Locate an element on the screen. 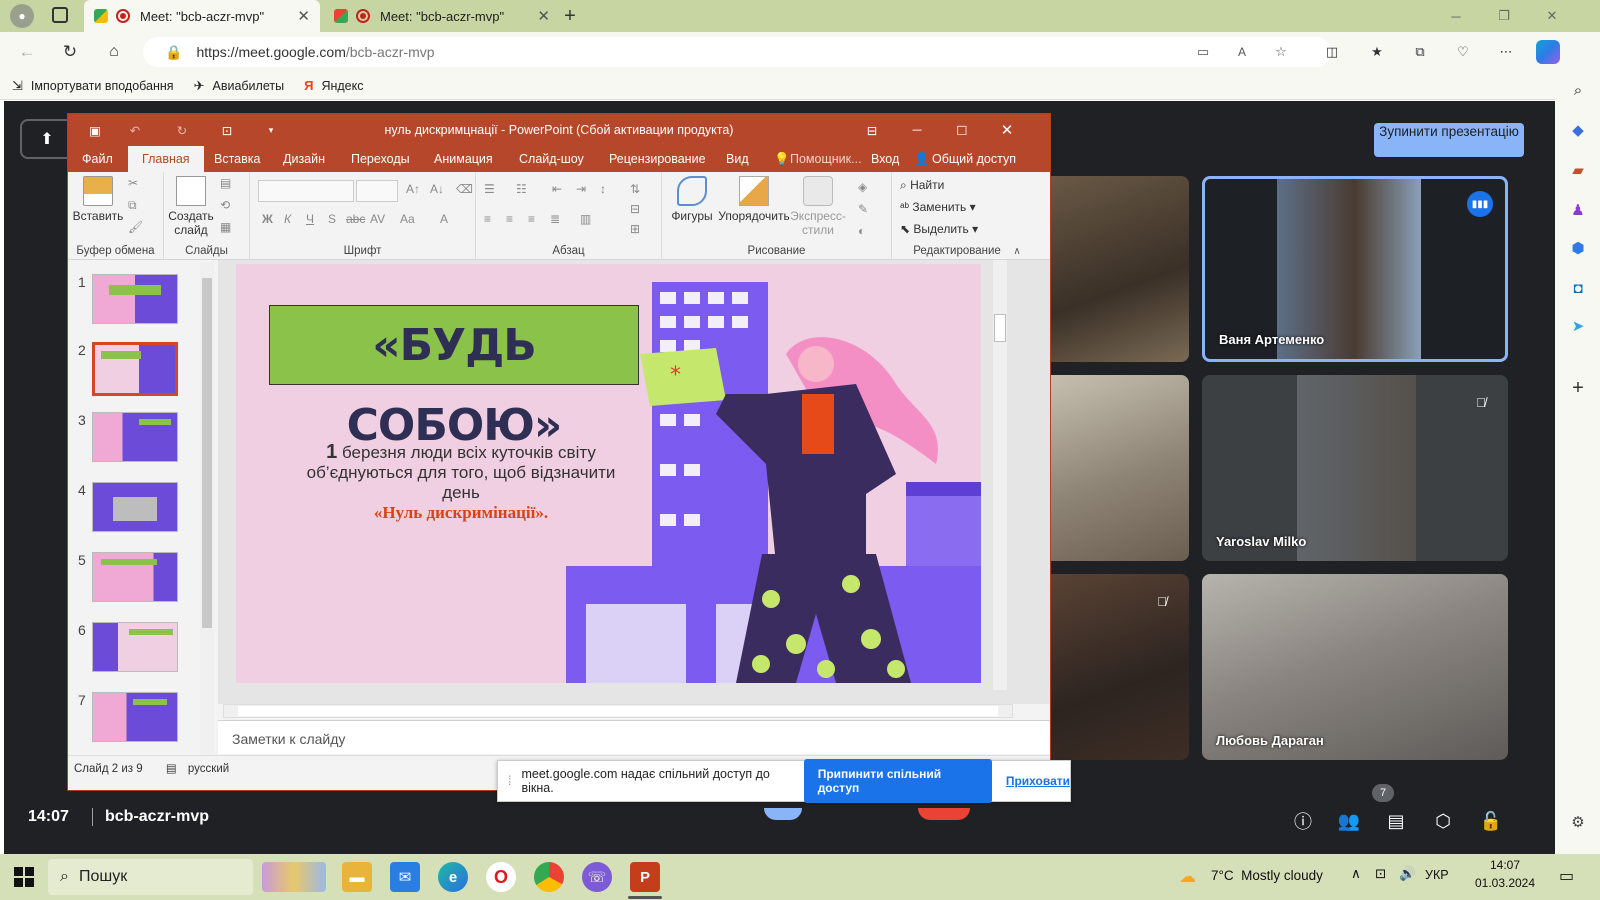  tab-slideshow: Слайд-шоу is located at coordinates (551, 159).